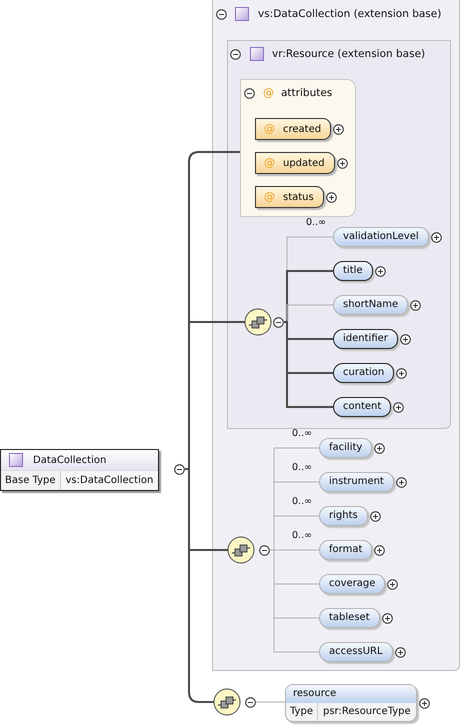 Image resolution: width=462 pixels, height=727 pixels. What do you see at coordinates (370, 305) in the screenshot?
I see `element-node: shortName` at bounding box center [370, 305].